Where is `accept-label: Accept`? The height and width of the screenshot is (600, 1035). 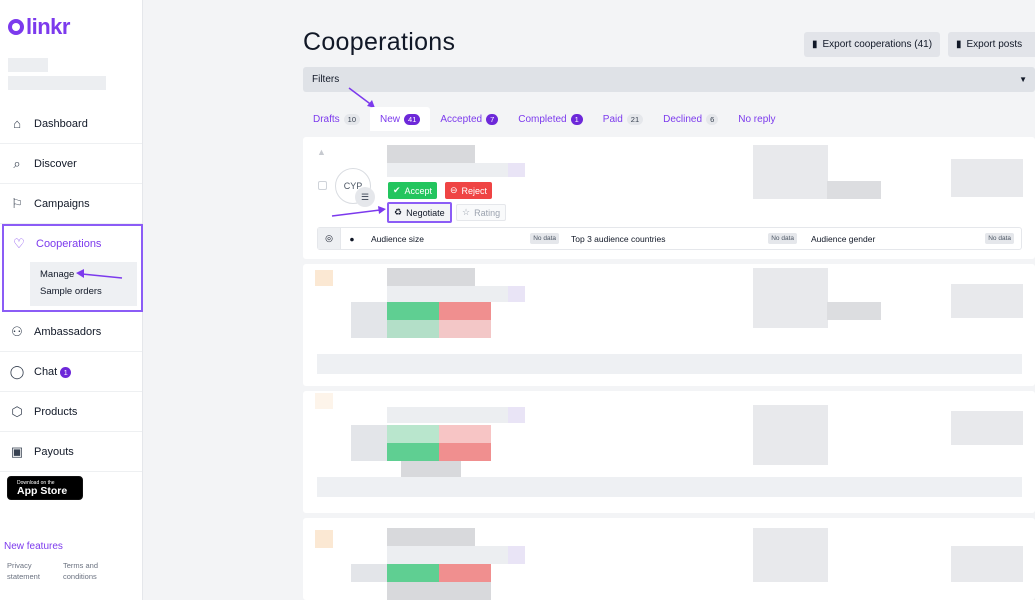 accept-label: Accept is located at coordinates (418, 190).